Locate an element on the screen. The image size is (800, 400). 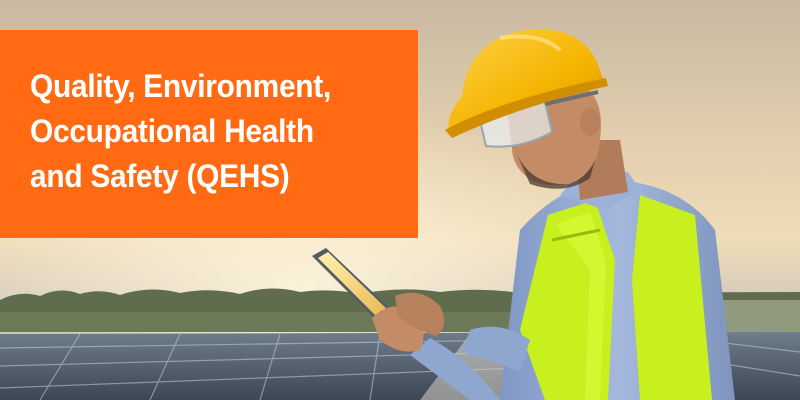
headline-line-2: Occupational Health is located at coordinates (172, 131).